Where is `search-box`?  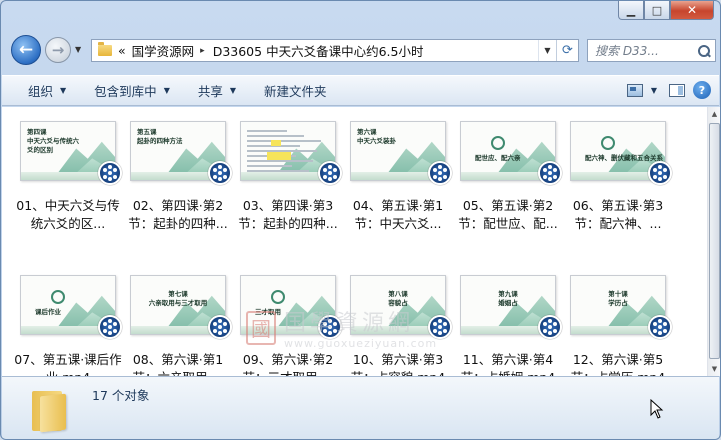
search-box is located at coordinates (651, 50).